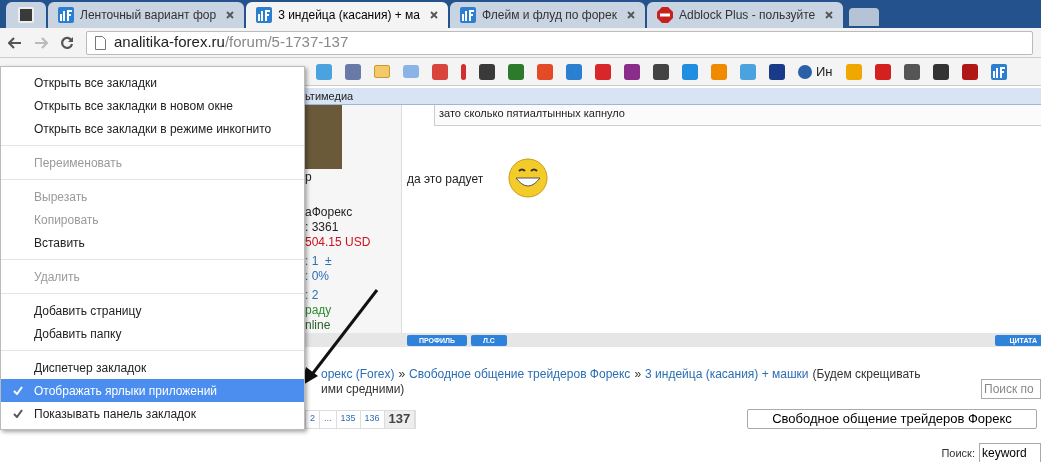  I want to click on address-field: analitika-forex.ru/forum/5-1737-137, so click(559, 42).